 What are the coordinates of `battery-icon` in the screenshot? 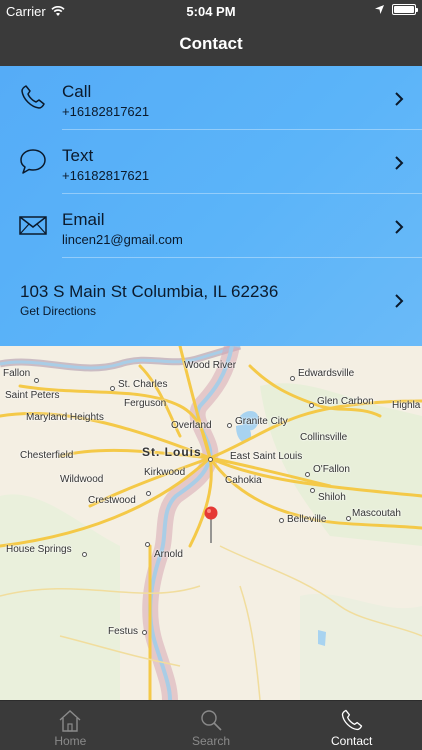 It's located at (405, 9).